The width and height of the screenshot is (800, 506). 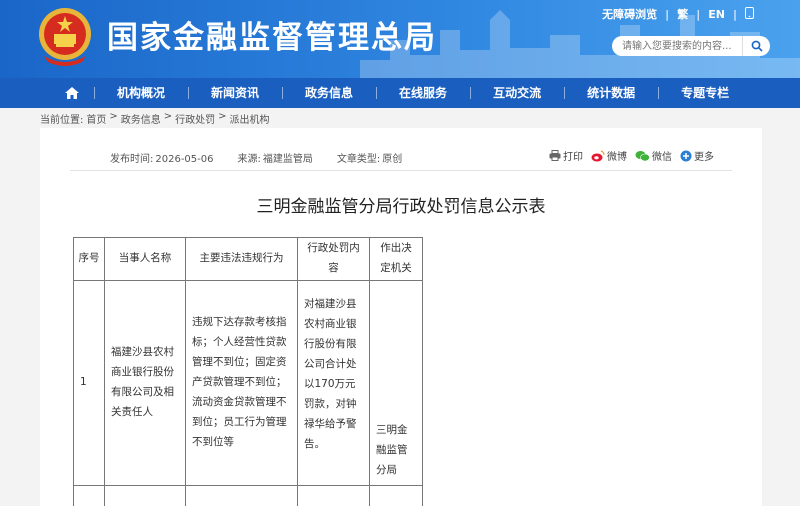 What do you see at coordinates (611, 93) in the screenshot?
I see `nav-item-statistics: 统计数据` at bounding box center [611, 93].